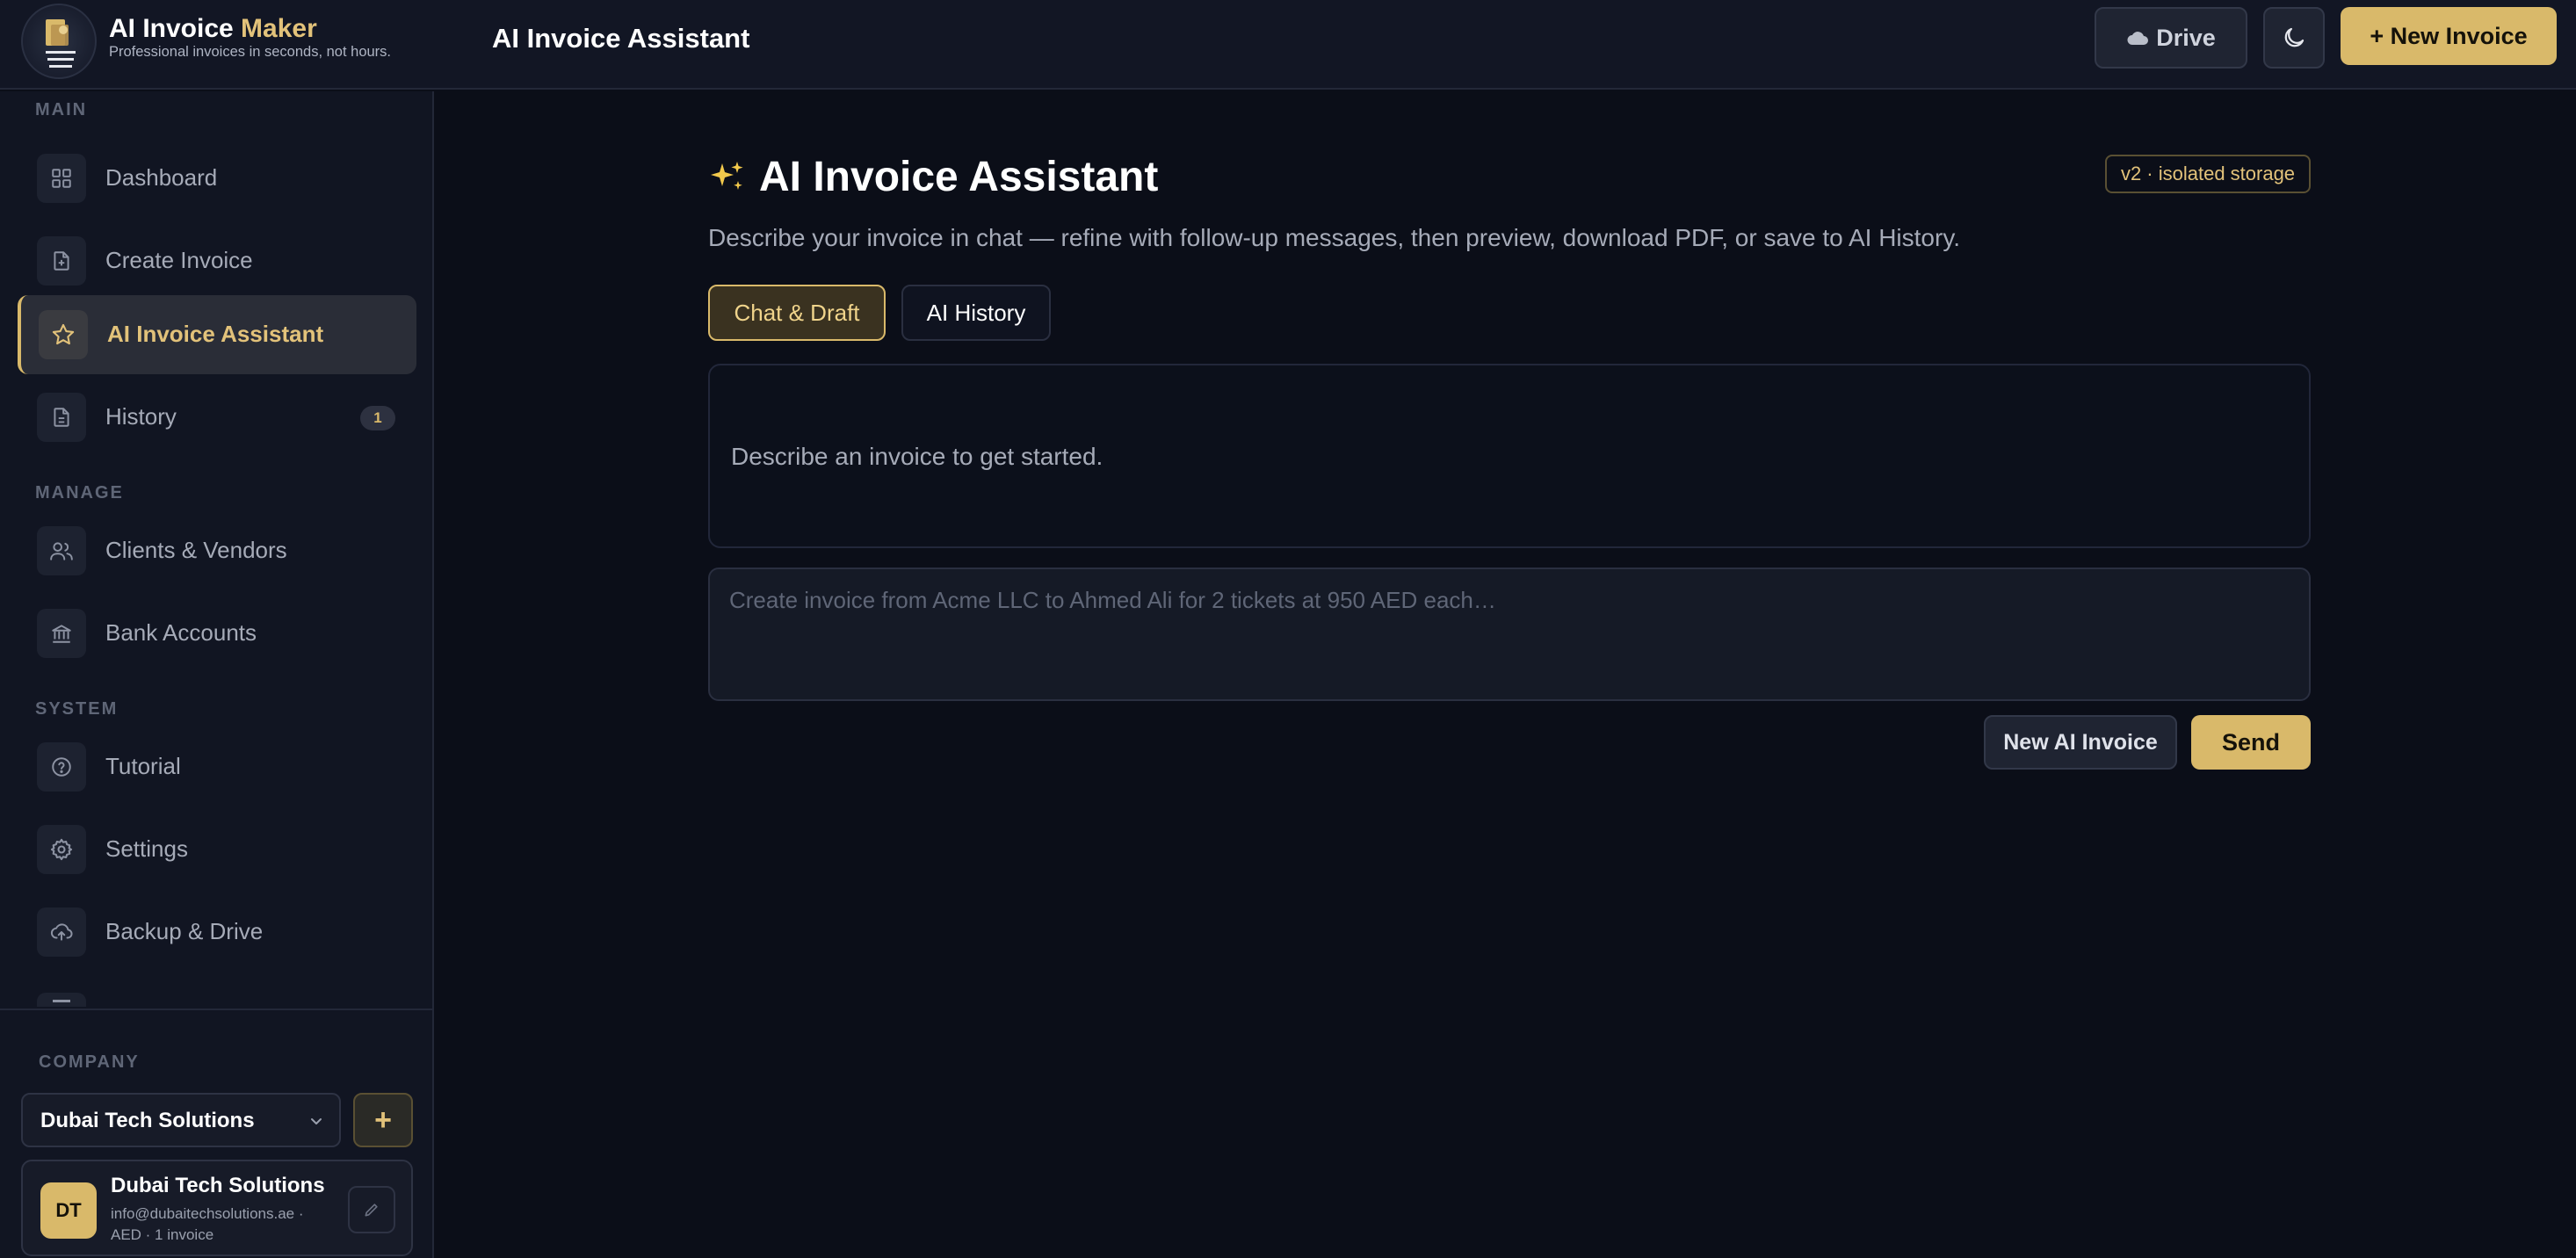  Describe the element at coordinates (217, 417) in the screenshot. I see `sidebar-item-history: History 1` at that location.